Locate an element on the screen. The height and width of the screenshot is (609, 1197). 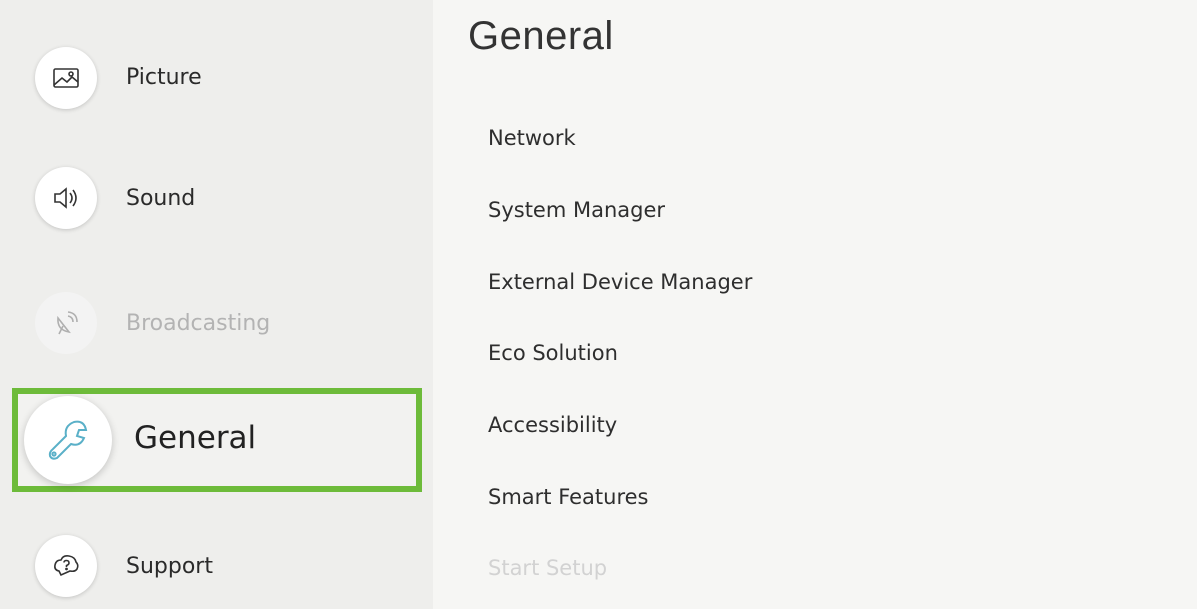
satellite-dish-icon is located at coordinates (66, 323).